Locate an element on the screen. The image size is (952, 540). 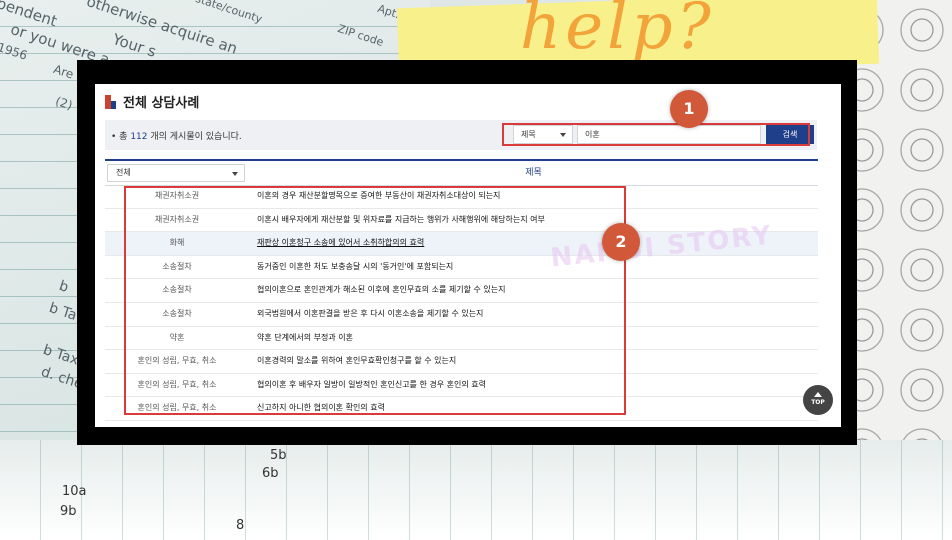
post-count-number: 112 is located at coordinates (139, 137).